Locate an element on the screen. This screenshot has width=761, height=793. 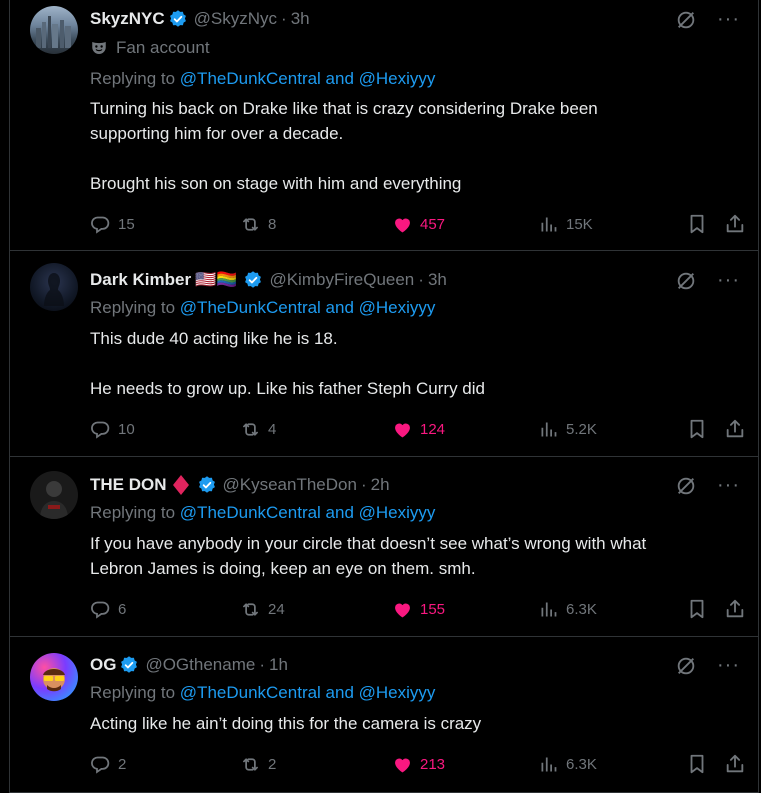
views-button: 5.2K is located at coordinates (567, 429).